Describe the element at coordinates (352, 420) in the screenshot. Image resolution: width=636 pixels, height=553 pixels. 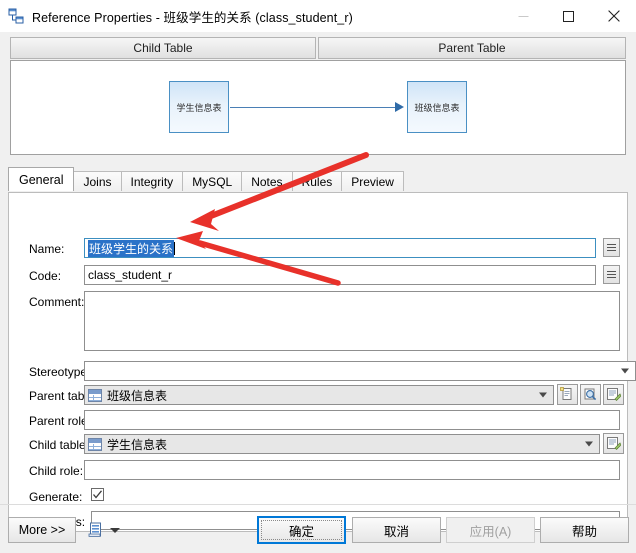
I see `parent-role-input` at that location.